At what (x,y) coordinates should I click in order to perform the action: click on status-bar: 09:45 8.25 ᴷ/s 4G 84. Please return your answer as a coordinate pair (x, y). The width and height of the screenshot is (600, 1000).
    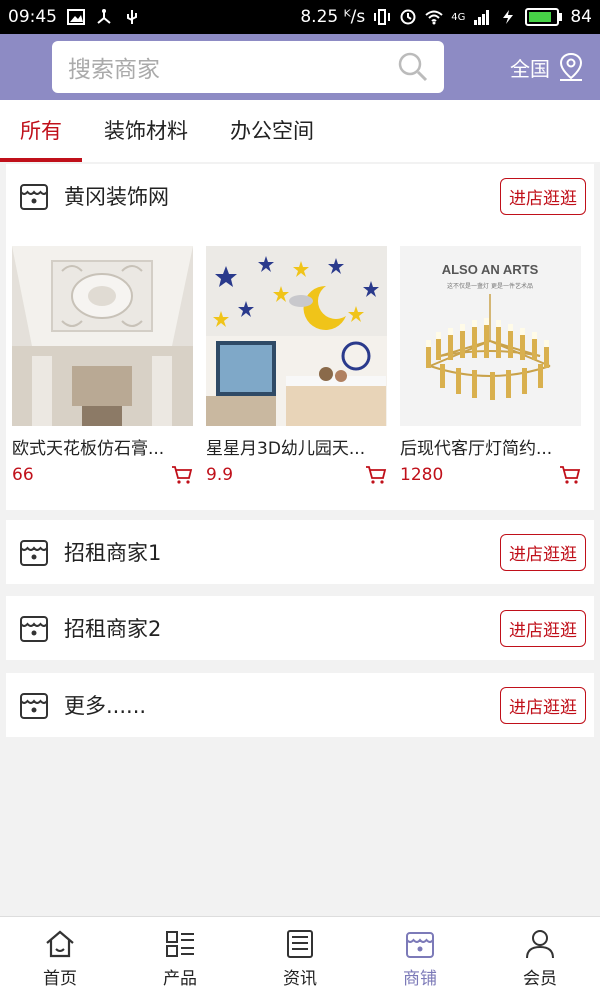
    Looking at the image, I should click on (300, 17).